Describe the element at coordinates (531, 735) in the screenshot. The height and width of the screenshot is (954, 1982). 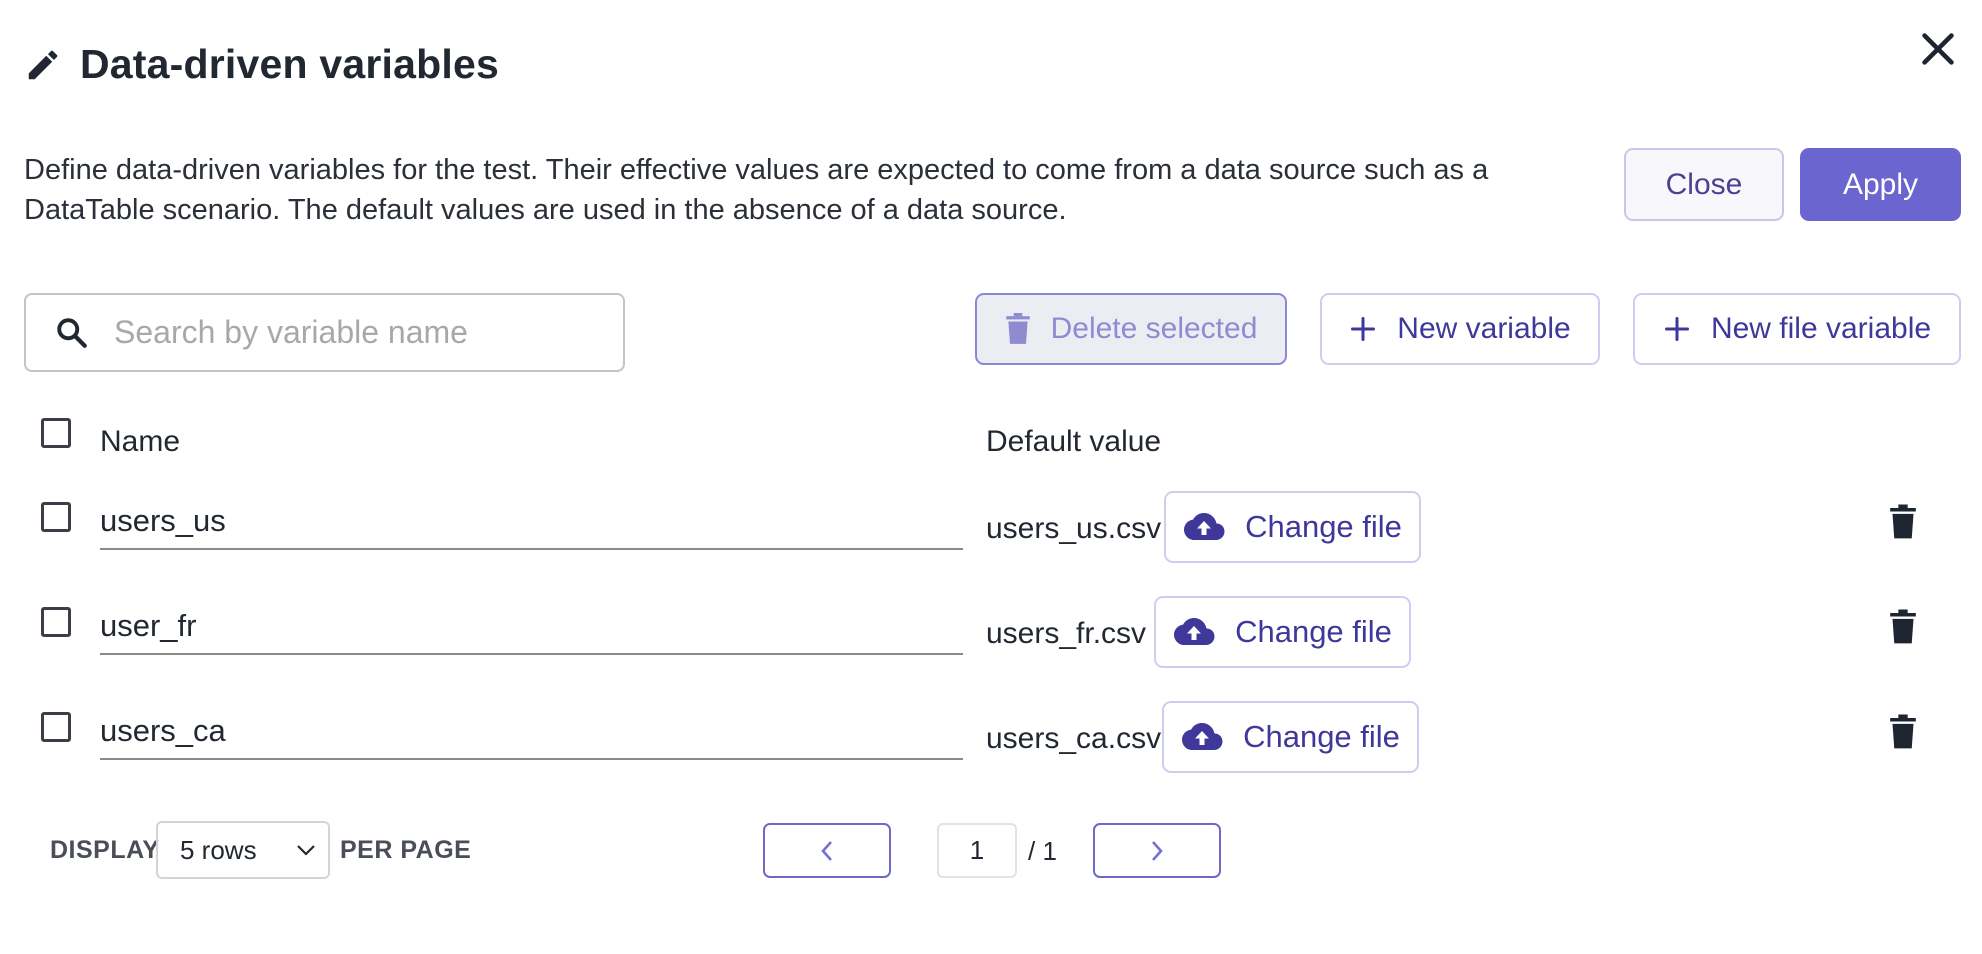
I see `variable-name-input: users_ca` at that location.